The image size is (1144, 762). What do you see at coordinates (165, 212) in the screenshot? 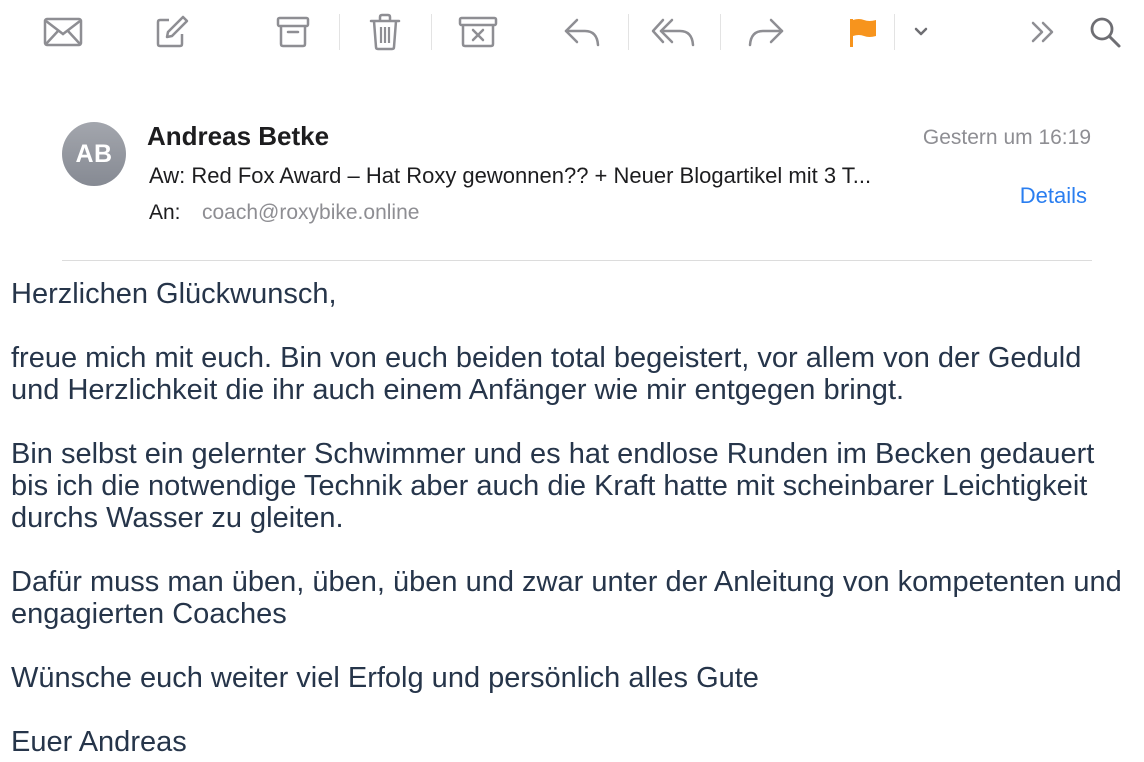
I see `recipient-label: An:` at bounding box center [165, 212].